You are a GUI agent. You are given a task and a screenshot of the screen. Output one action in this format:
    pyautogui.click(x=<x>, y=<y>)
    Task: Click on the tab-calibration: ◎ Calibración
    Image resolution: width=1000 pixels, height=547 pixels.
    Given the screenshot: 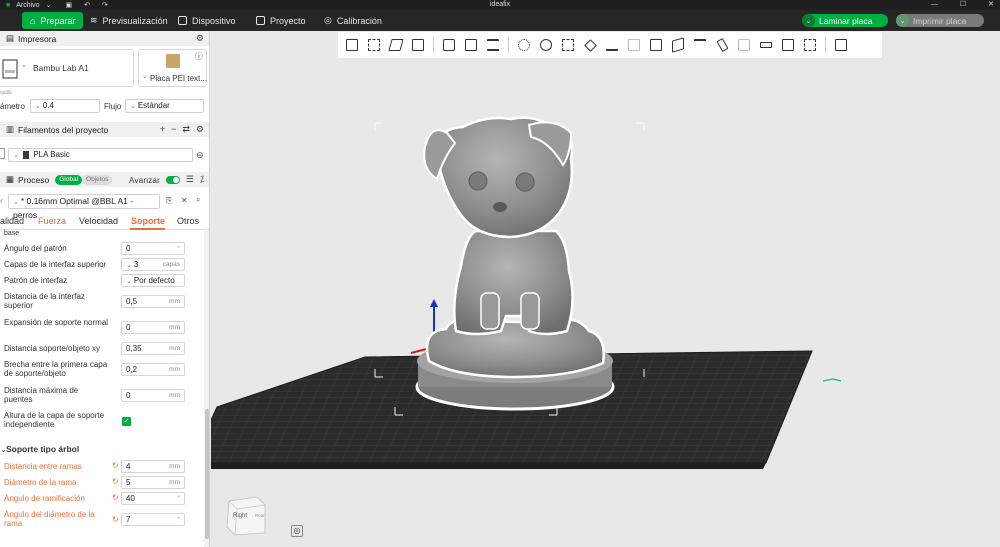 What is the action you would take?
    pyautogui.click(x=353, y=20)
    